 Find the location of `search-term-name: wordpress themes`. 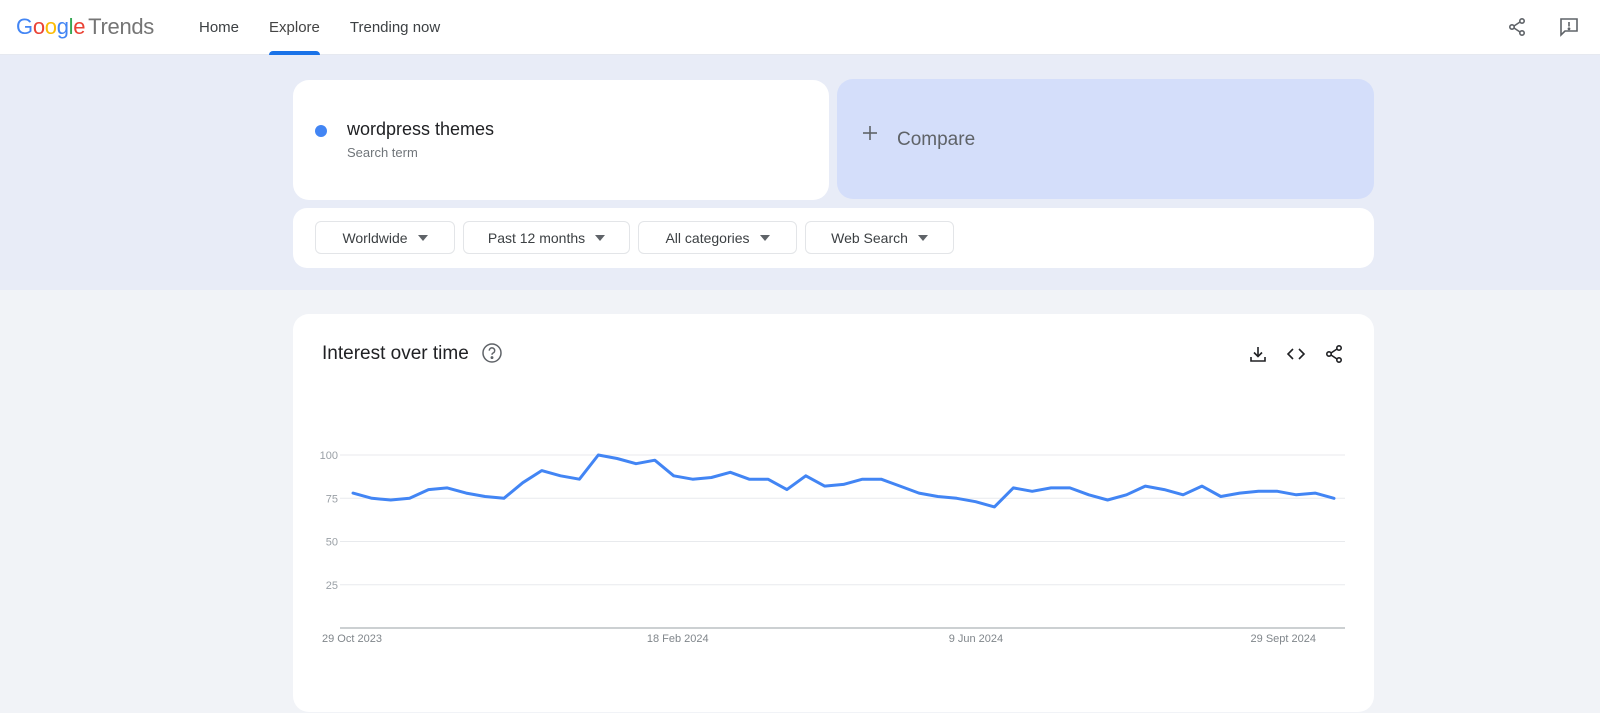

search-term-name: wordpress themes is located at coordinates (420, 129).